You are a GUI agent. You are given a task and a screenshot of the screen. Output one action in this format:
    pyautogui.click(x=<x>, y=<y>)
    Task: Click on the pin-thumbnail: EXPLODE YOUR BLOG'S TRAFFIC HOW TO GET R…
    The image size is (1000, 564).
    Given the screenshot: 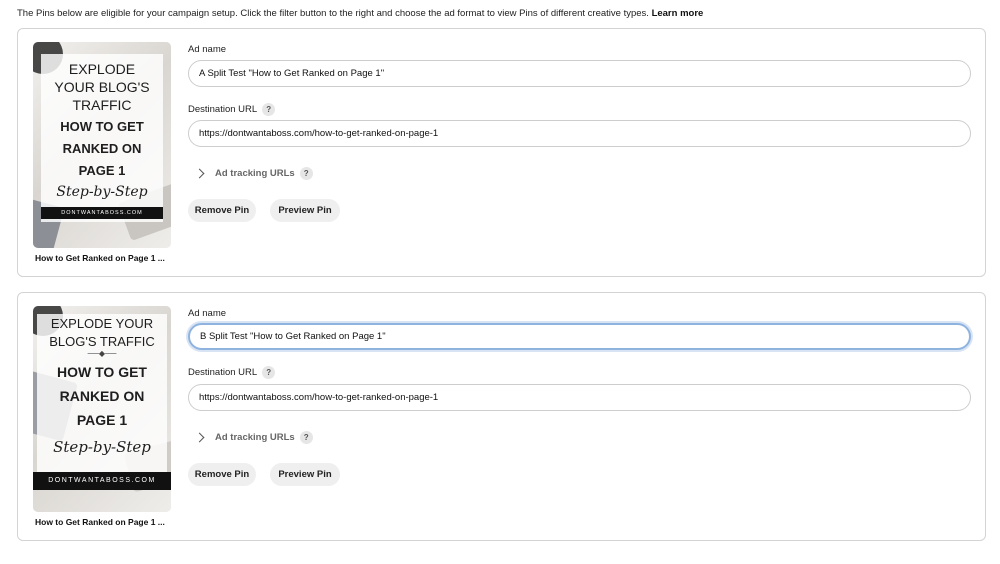 What is the action you would take?
    pyautogui.click(x=102, y=145)
    